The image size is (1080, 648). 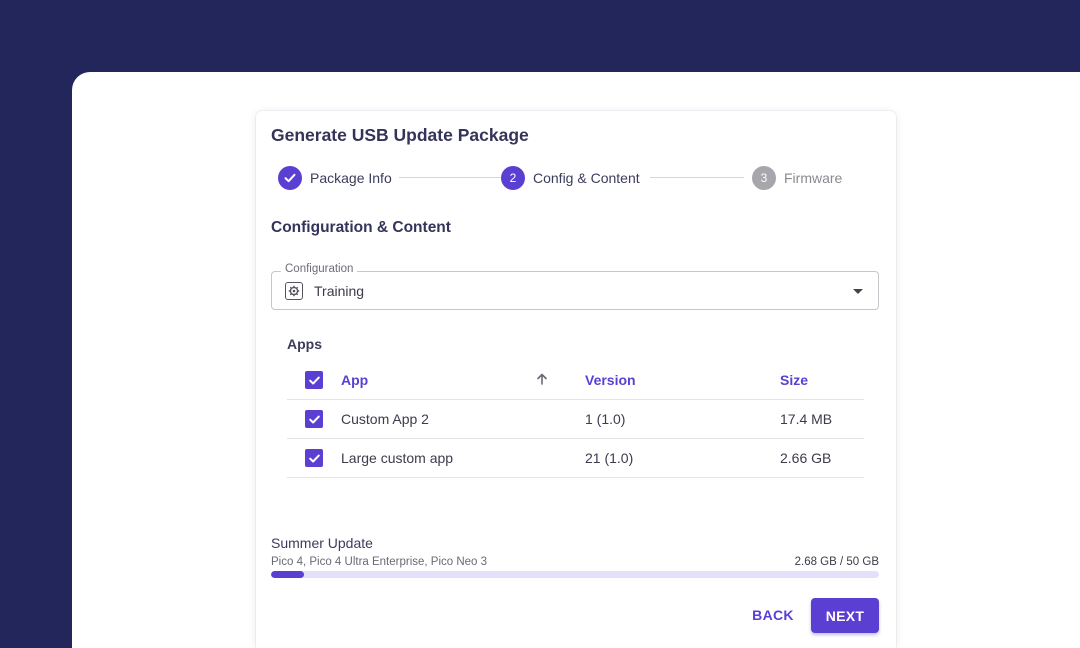 I want to click on step-config-content: 2 Config & Content, so click(x=570, y=178).